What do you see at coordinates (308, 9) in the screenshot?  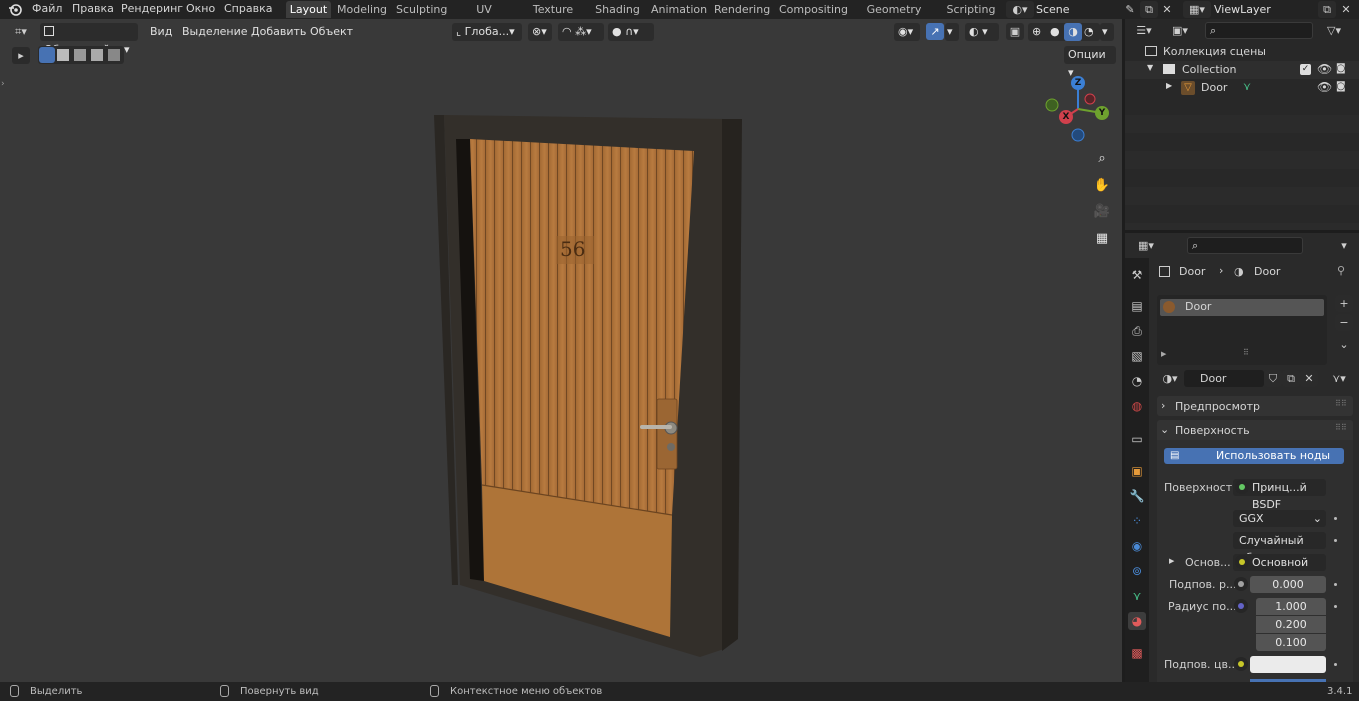 I see `tab-layout: Layout` at bounding box center [308, 9].